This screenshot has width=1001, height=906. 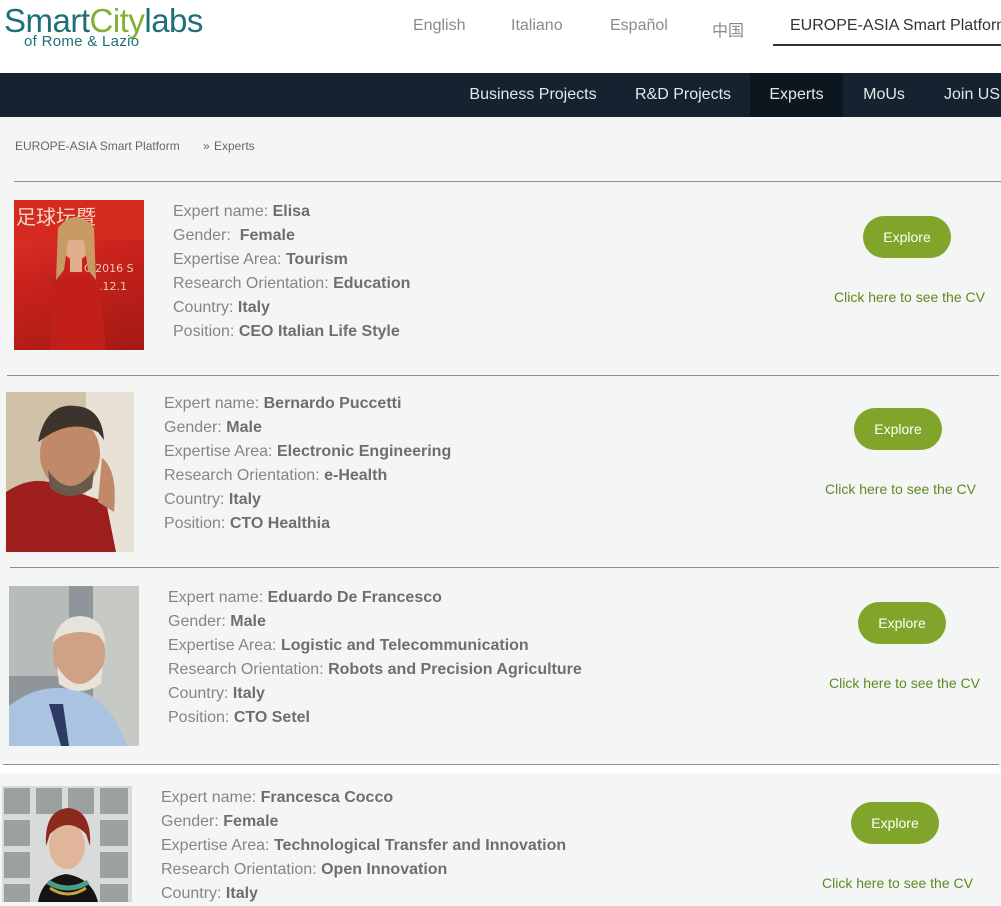 I want to click on expert-area: Technological Transfer and Innovation, so click(x=420, y=845).